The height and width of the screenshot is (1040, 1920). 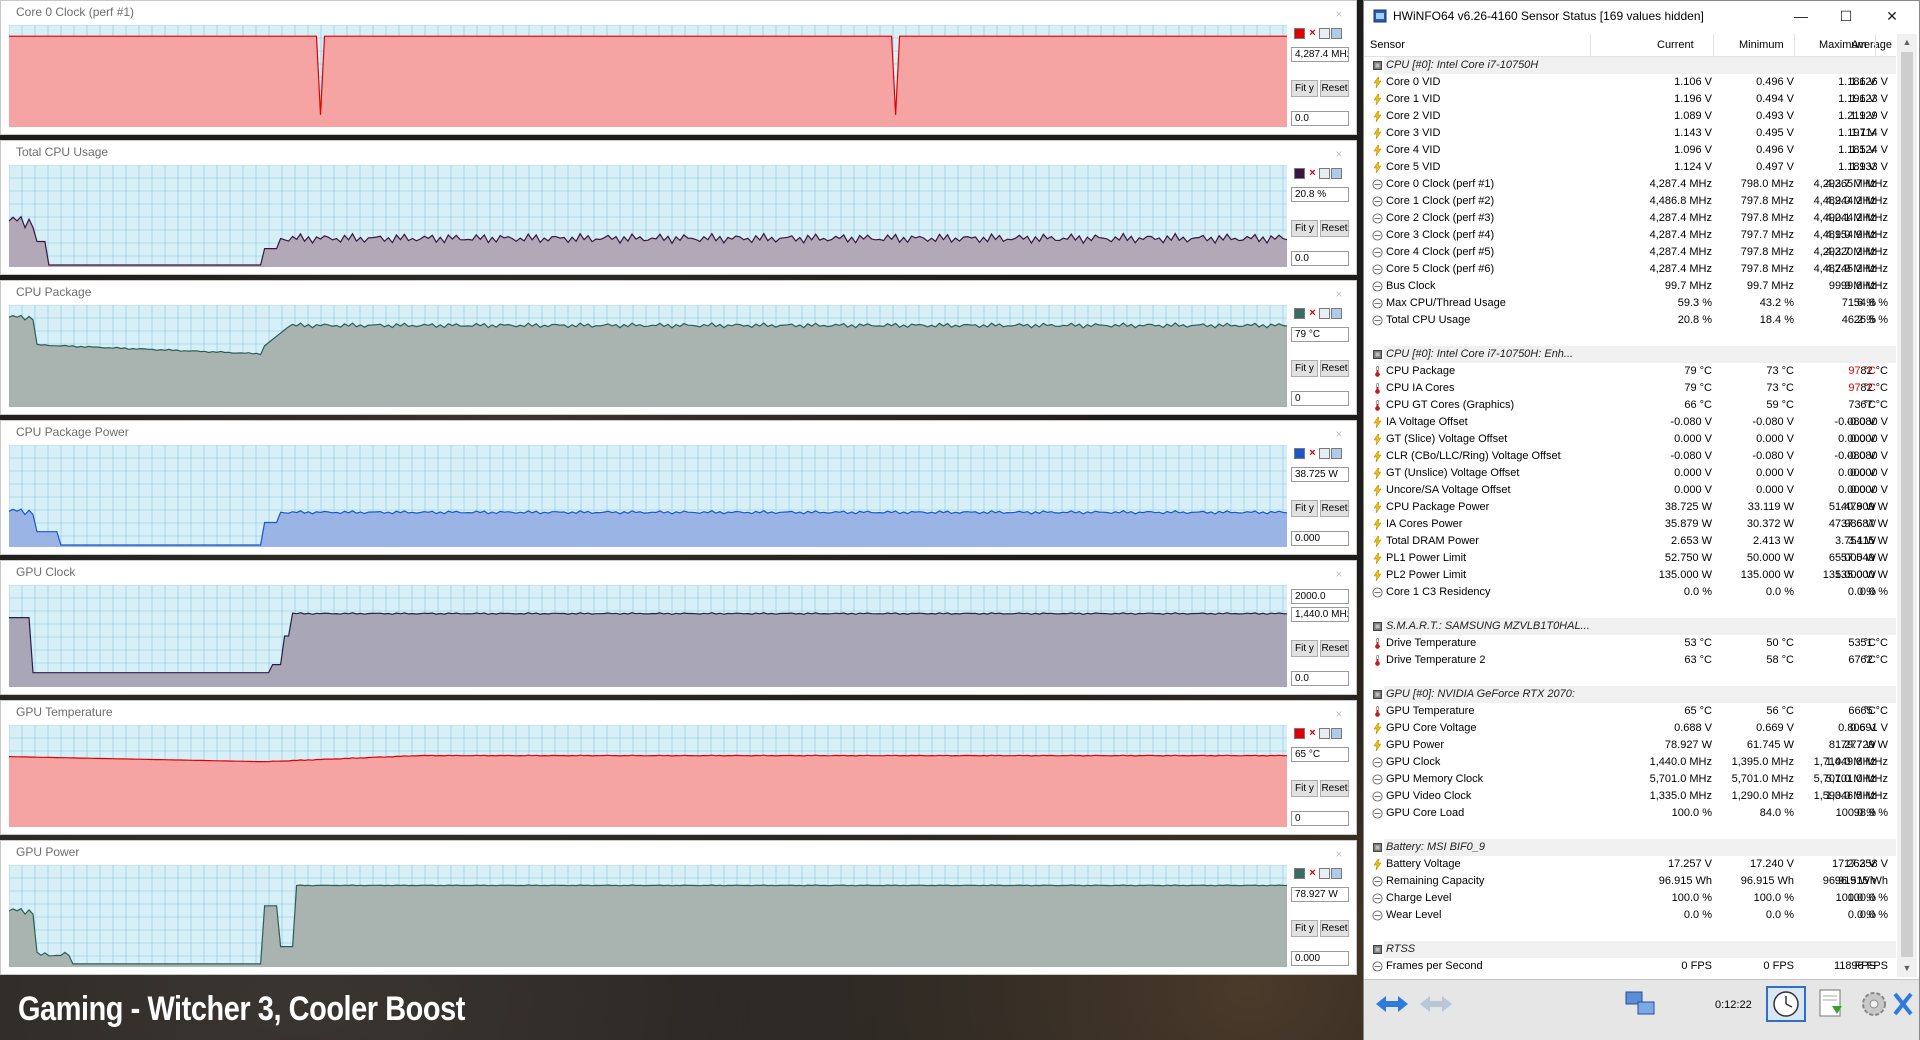 I want to click on vertical-scrollbar: ▲ ▼, so click(x=1907, y=505).